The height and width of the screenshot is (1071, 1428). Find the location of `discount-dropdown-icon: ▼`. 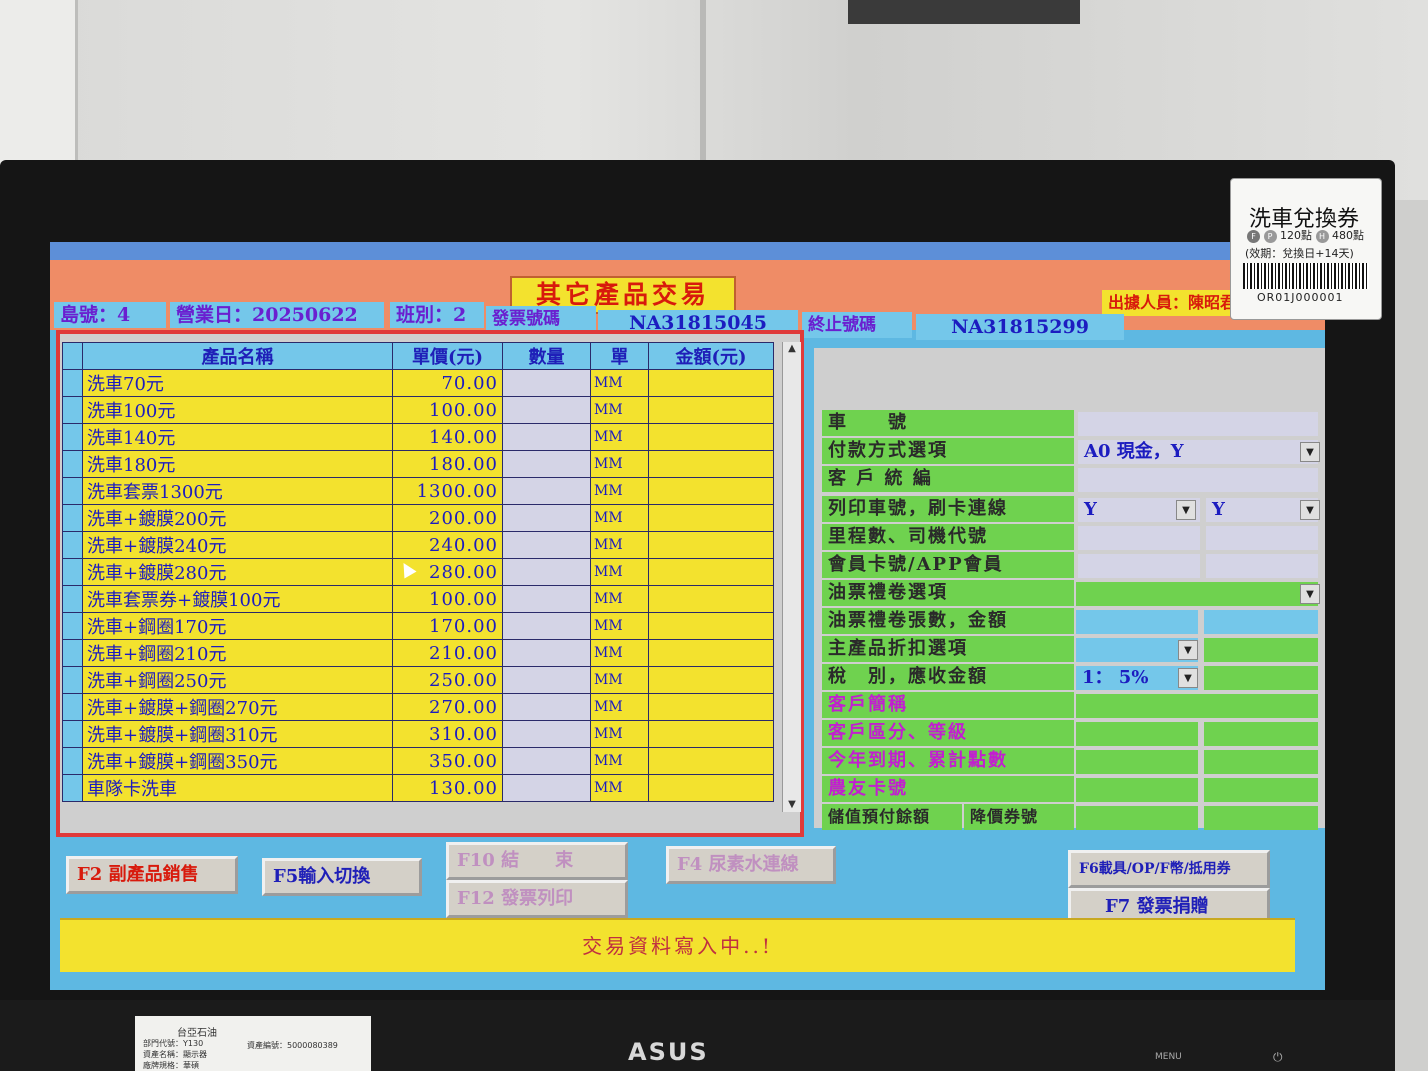

discount-dropdown-icon: ▼ is located at coordinates (1188, 650).